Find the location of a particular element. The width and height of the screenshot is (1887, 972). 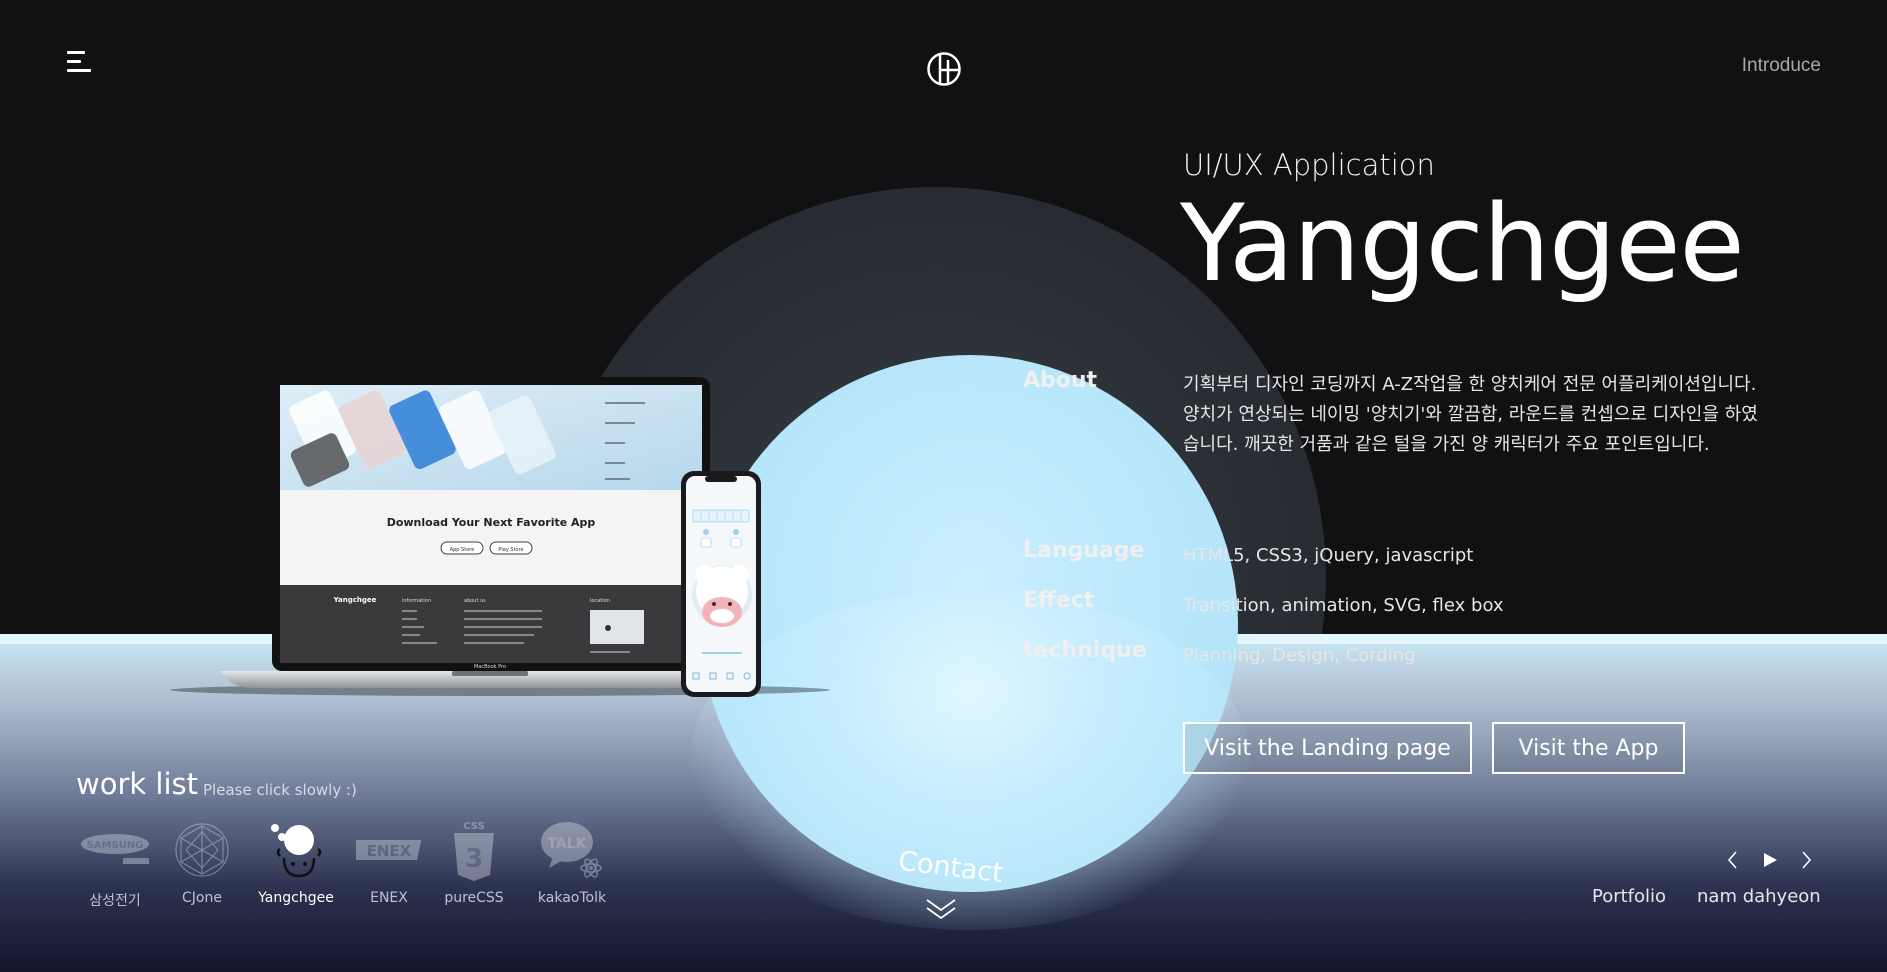

svg-text: ENEX is located at coordinates (389, 851).